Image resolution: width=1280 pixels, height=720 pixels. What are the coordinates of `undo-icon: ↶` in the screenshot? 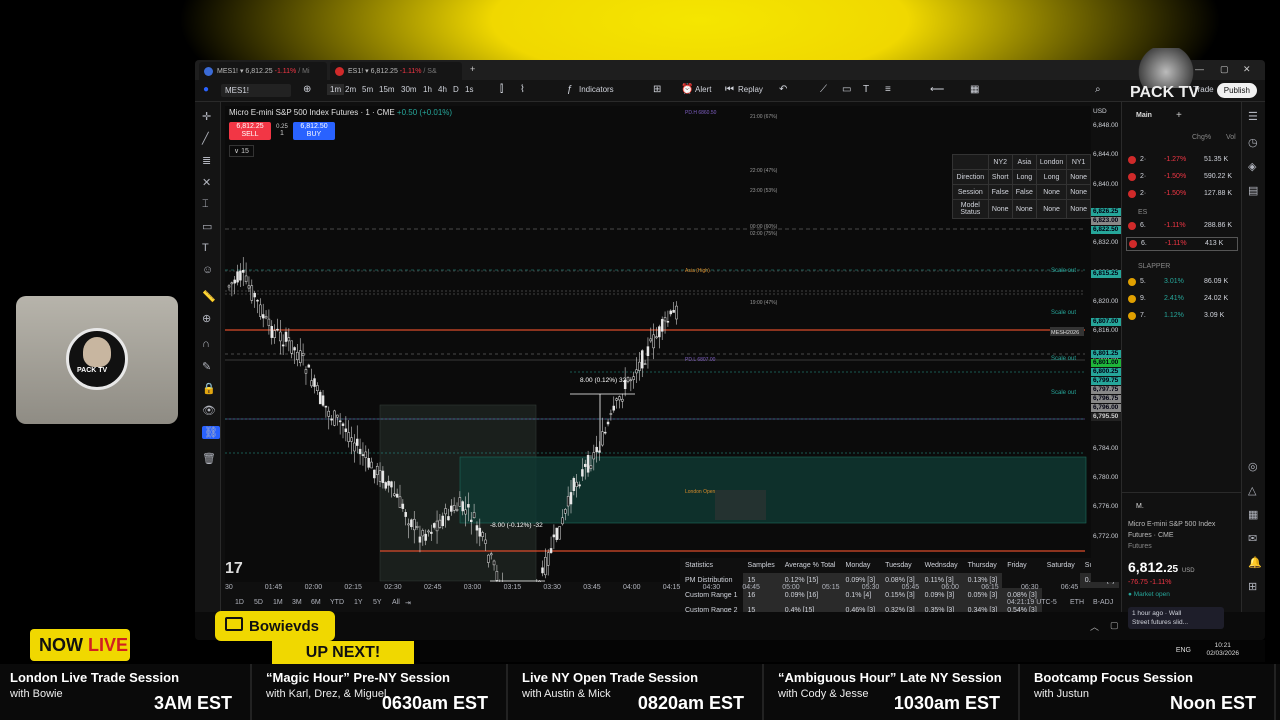 It's located at (783, 89).